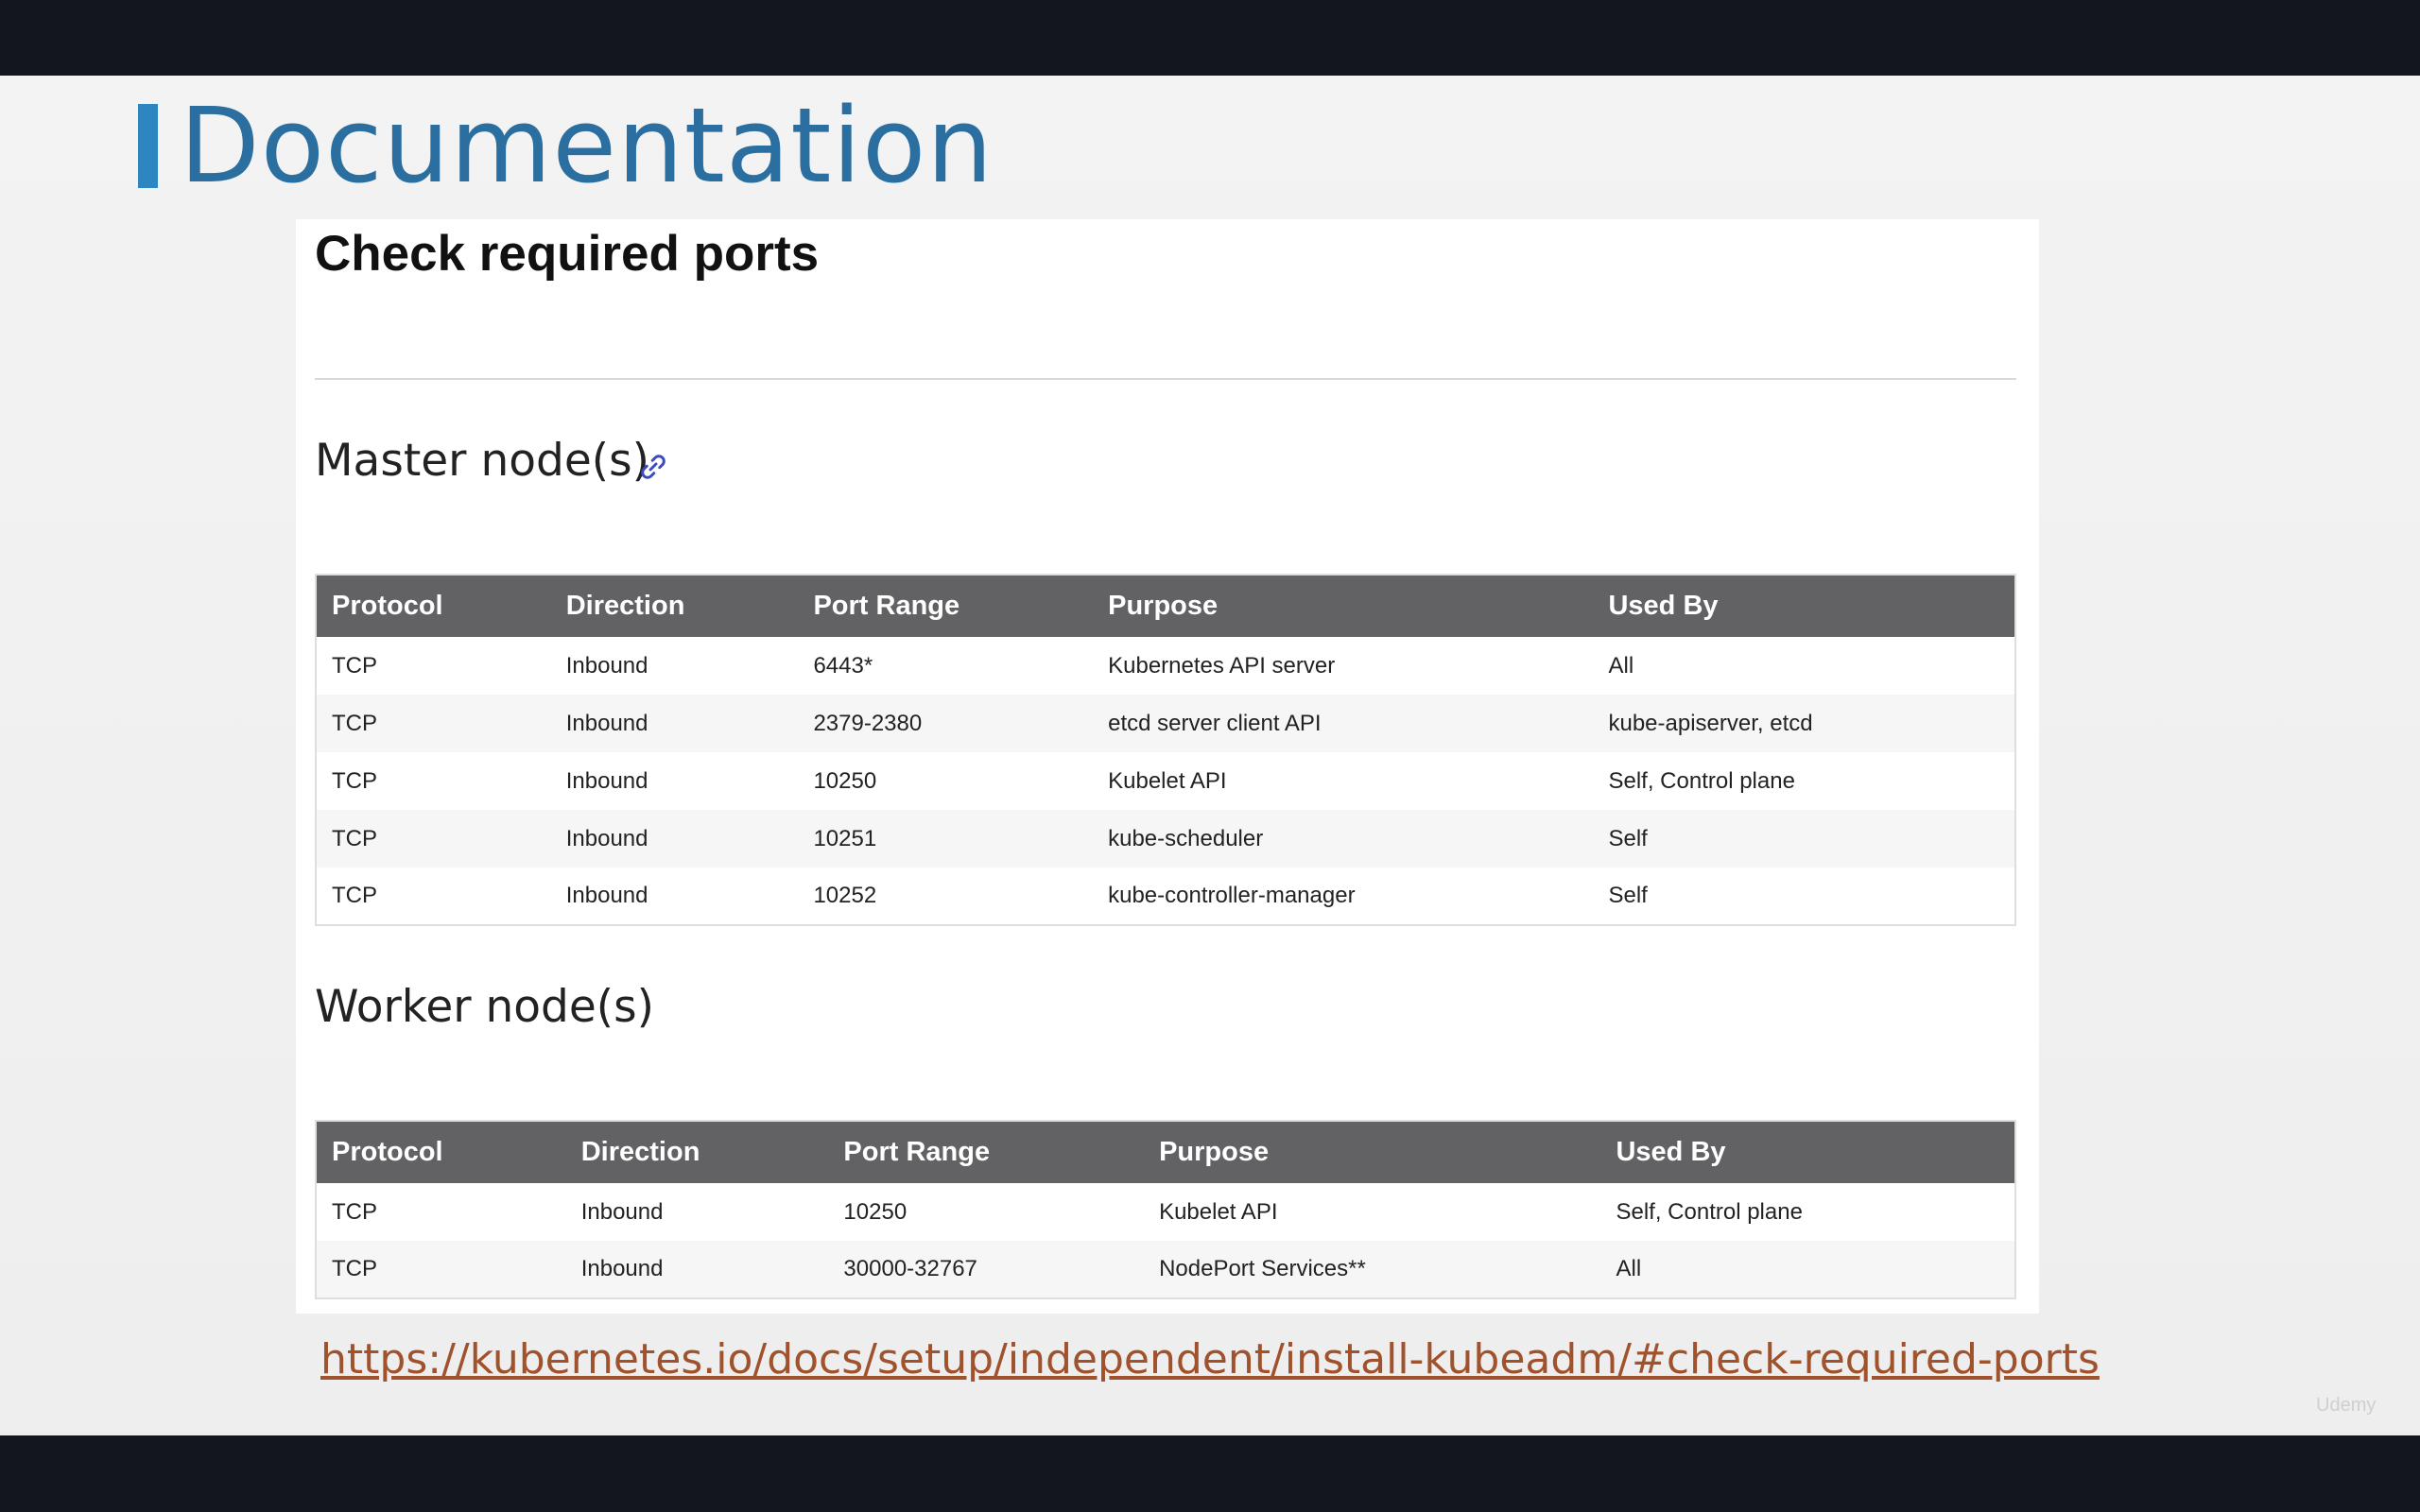 This screenshot has height=1512, width=2420. I want to click on cell-purpose: kube-scheduler, so click(1343, 839).